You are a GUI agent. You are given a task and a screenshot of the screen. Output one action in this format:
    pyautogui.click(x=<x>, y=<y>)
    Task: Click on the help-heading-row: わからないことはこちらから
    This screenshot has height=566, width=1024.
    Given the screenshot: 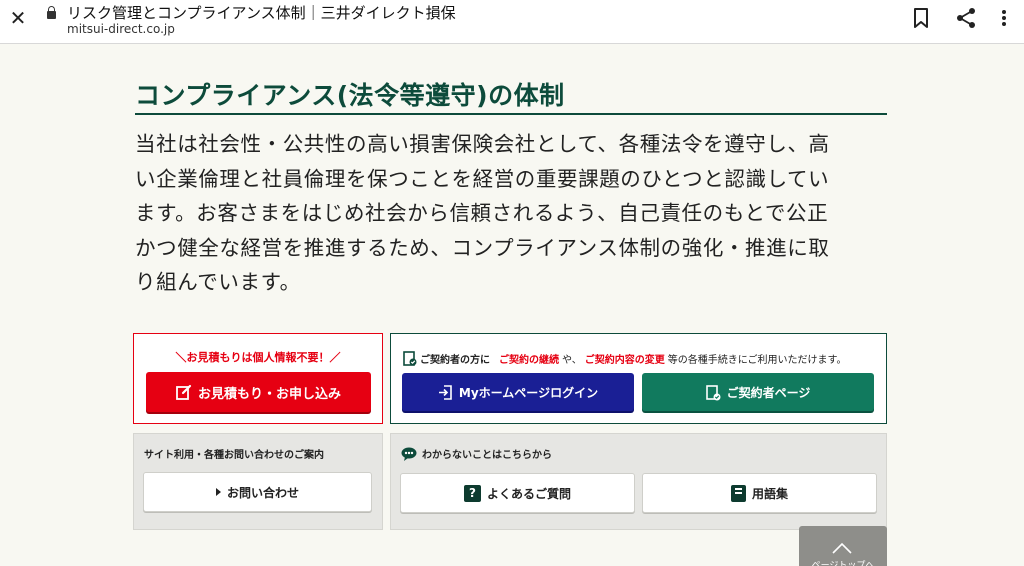 What is the action you would take?
    pyautogui.click(x=476, y=453)
    